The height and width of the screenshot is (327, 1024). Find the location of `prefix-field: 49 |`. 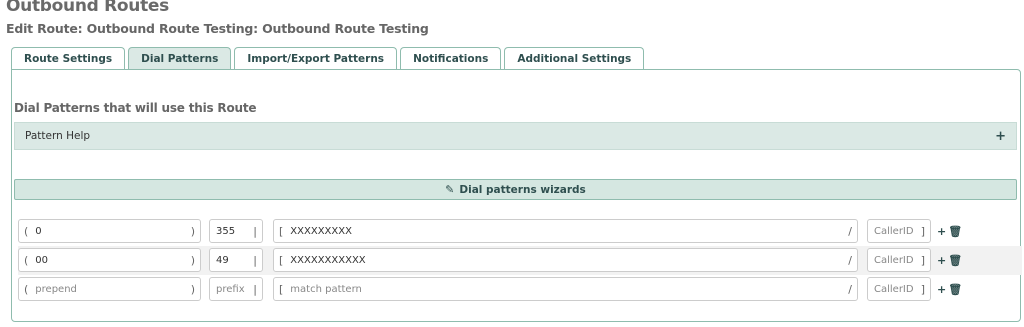

prefix-field: 49 | is located at coordinates (236, 260).